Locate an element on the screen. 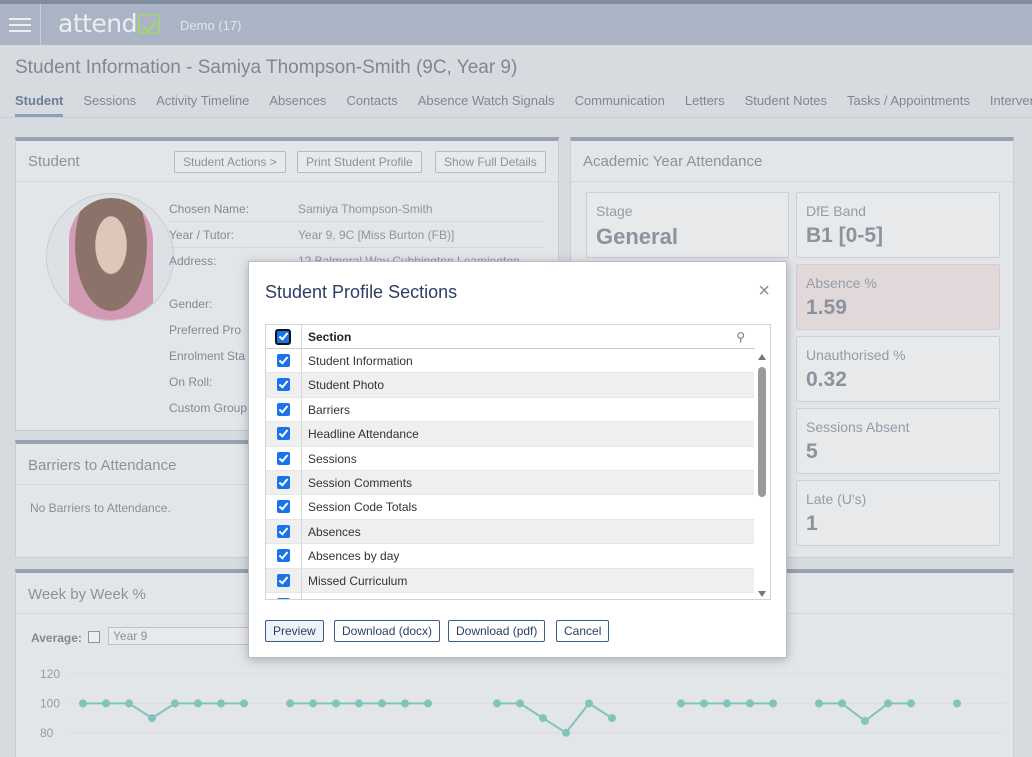  section-row: Barriers is located at coordinates (510, 410).